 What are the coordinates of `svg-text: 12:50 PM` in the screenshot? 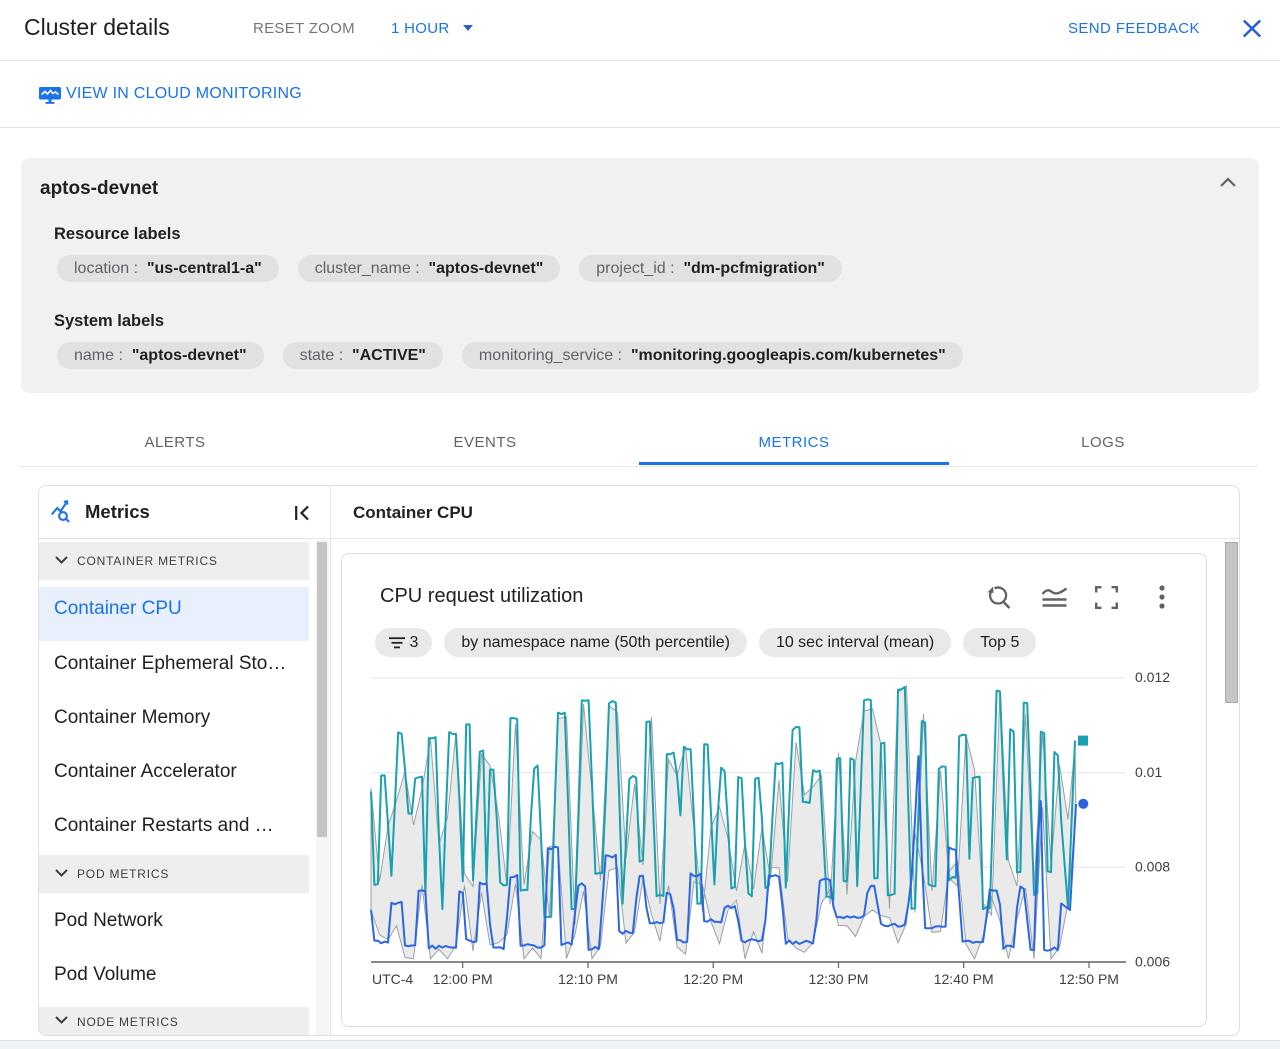 It's located at (1089, 979).